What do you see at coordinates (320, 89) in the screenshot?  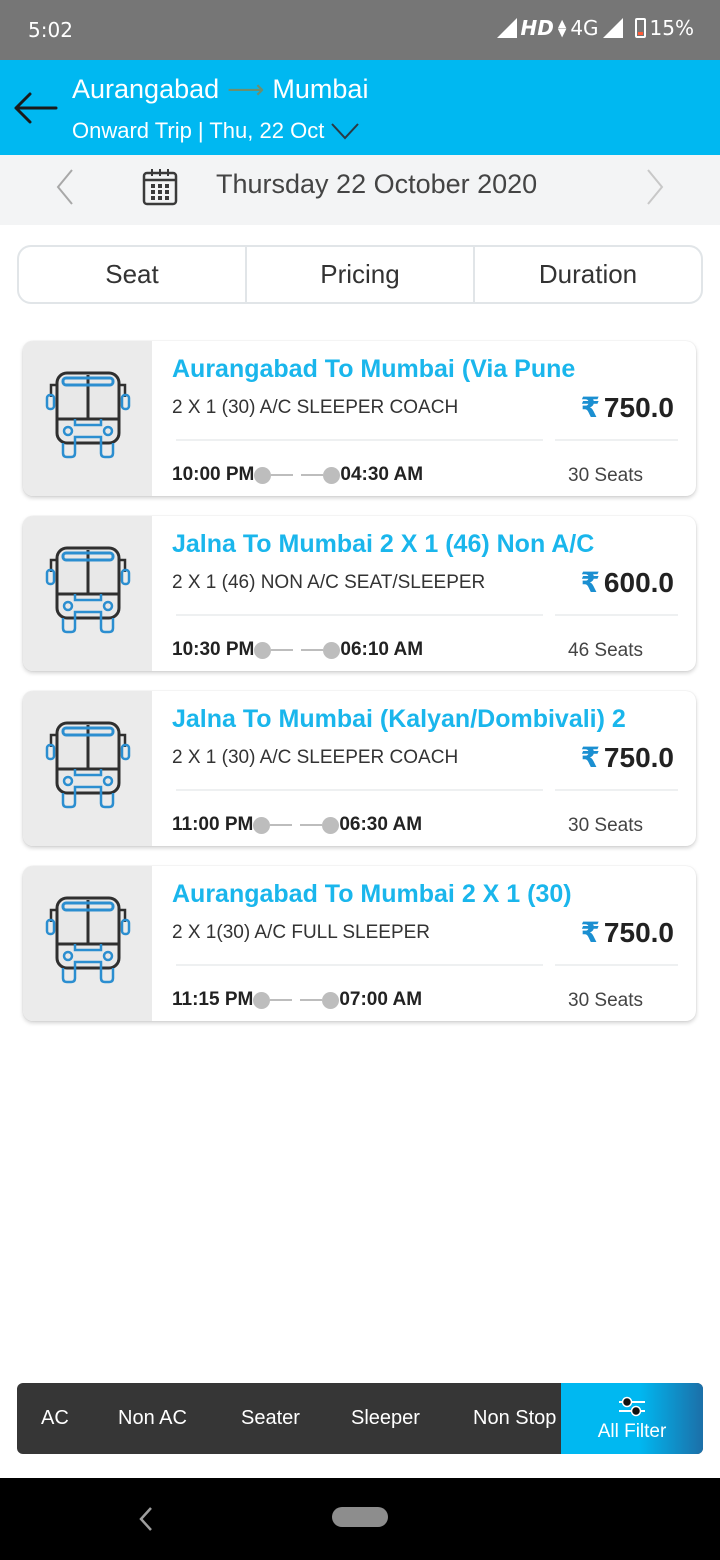 I see `destination-city: Mumbai` at bounding box center [320, 89].